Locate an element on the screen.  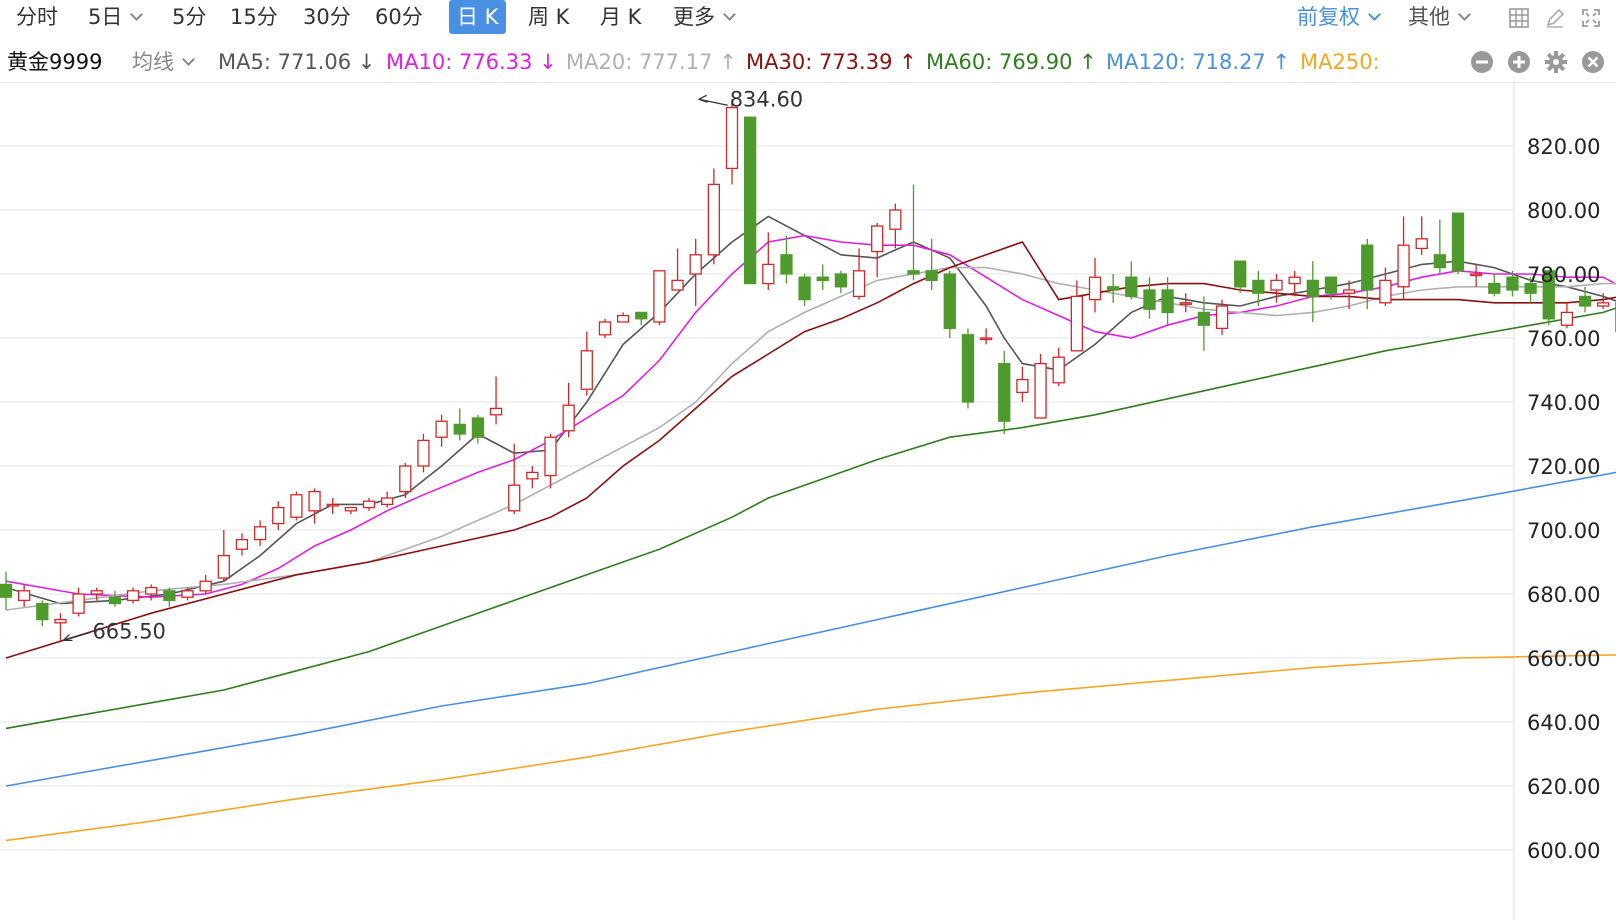
tab-label: 15分 is located at coordinates (254, 17).